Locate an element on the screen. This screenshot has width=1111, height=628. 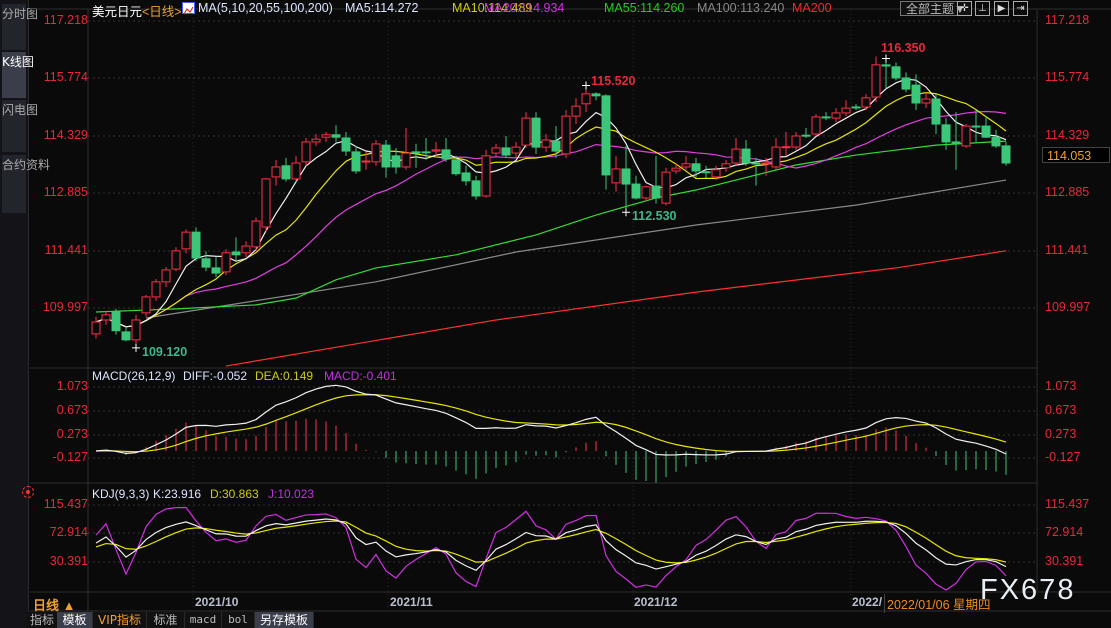
zoom-range-icon: ⊥ is located at coordinates (982, 8).